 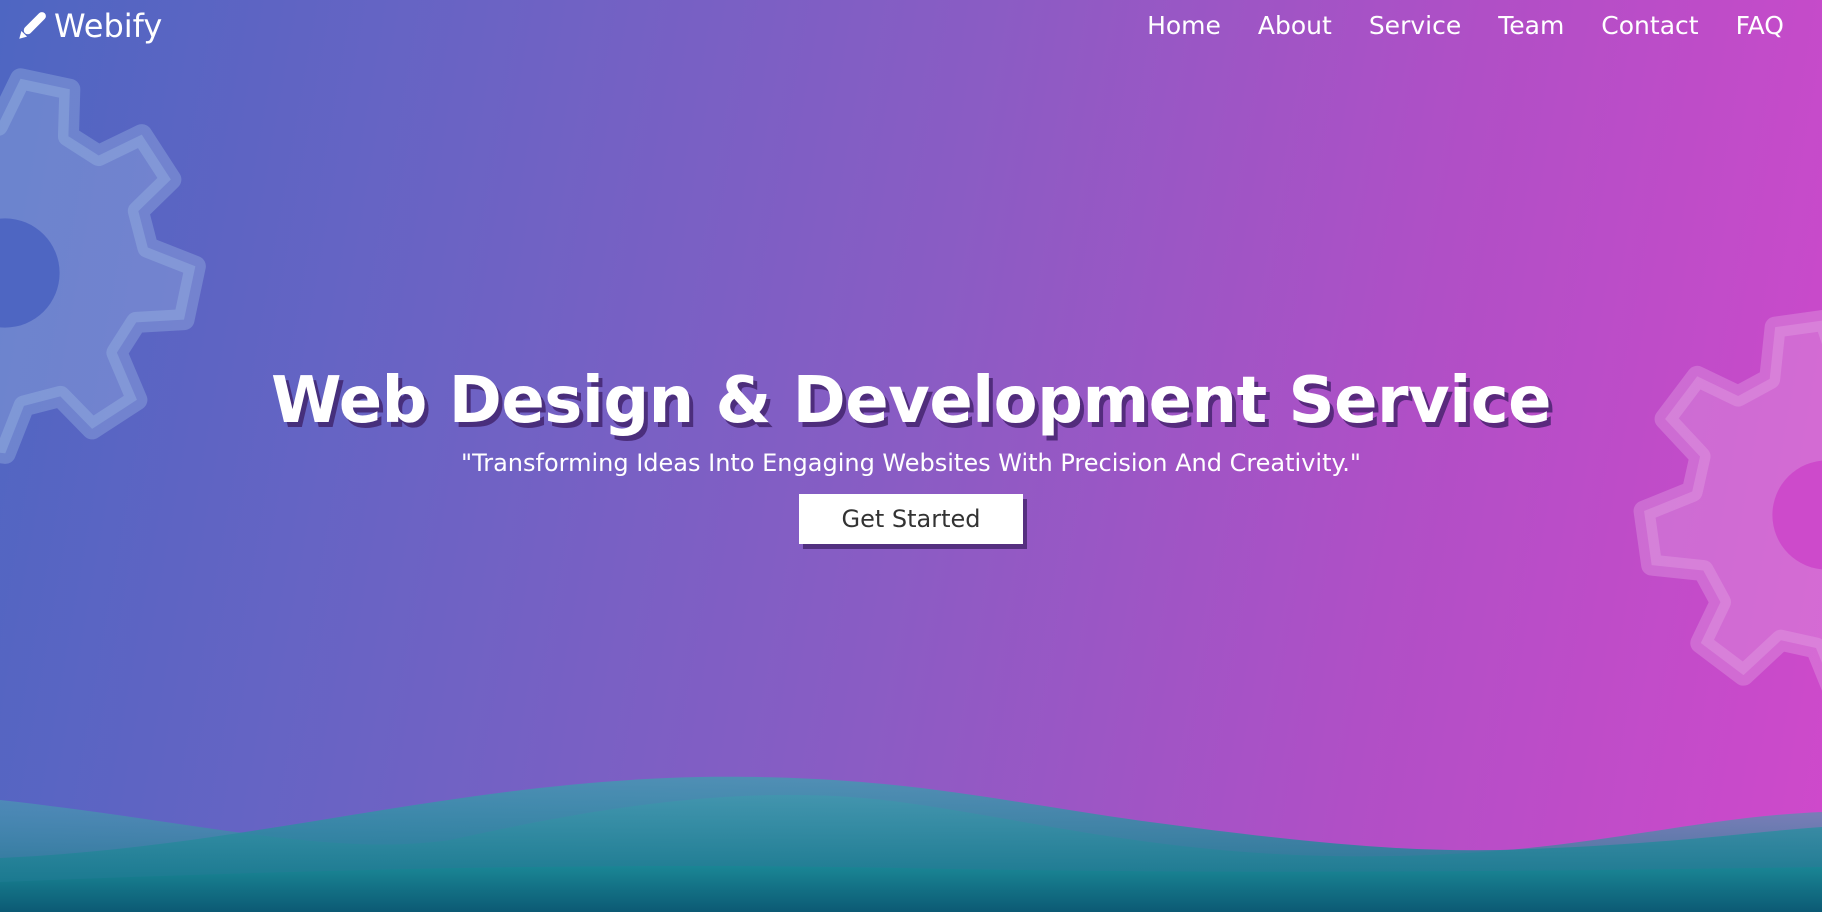 I want to click on hero-title: Web Design & Development Service, so click(x=911, y=401).